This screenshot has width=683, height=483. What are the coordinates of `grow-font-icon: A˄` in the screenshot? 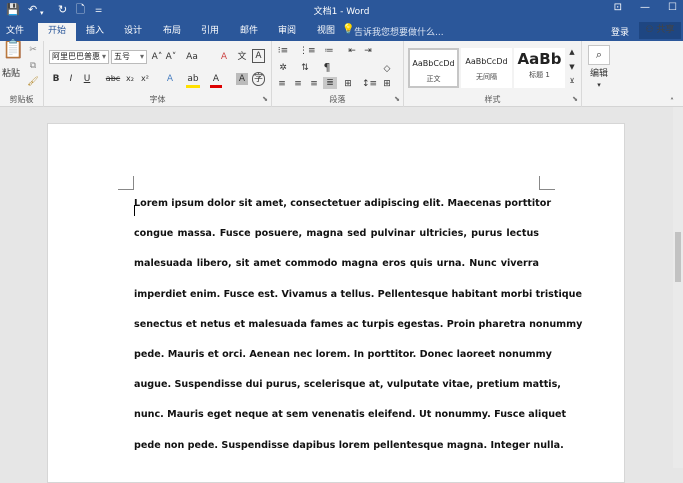 It's located at (157, 57).